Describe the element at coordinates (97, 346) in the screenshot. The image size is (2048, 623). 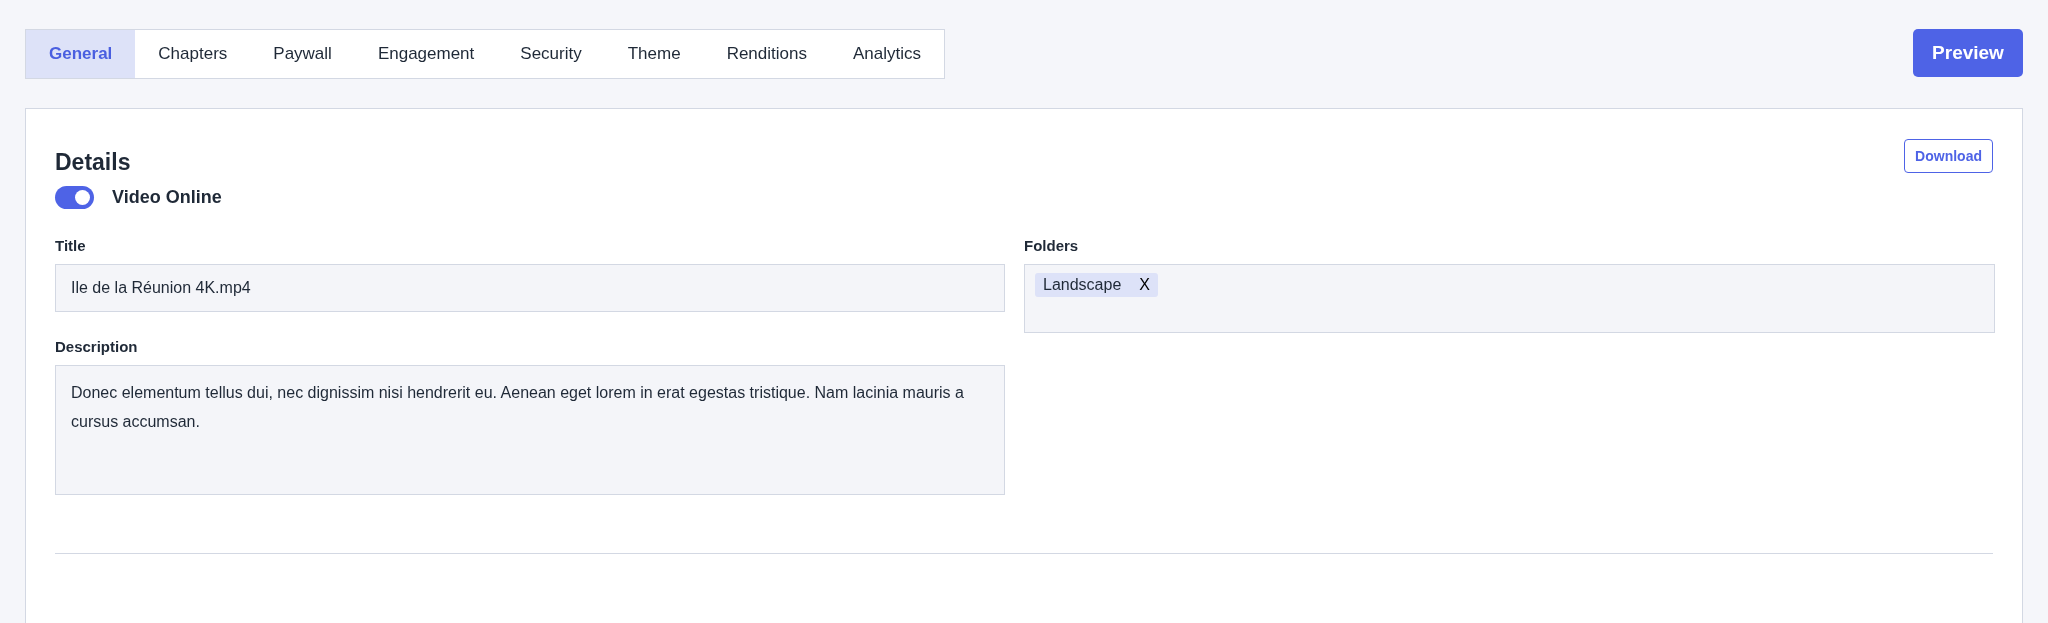
I see `field-label: Description` at that location.